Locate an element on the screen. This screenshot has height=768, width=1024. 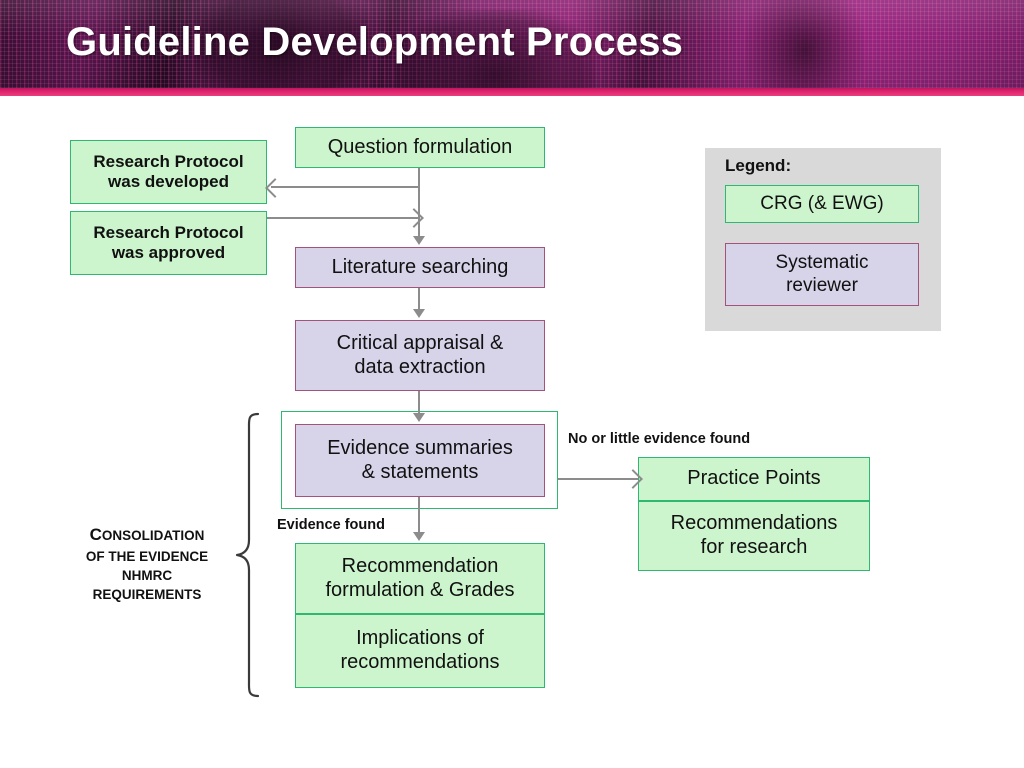
consolidation-line1-cap: C is located at coordinates (95, 534).